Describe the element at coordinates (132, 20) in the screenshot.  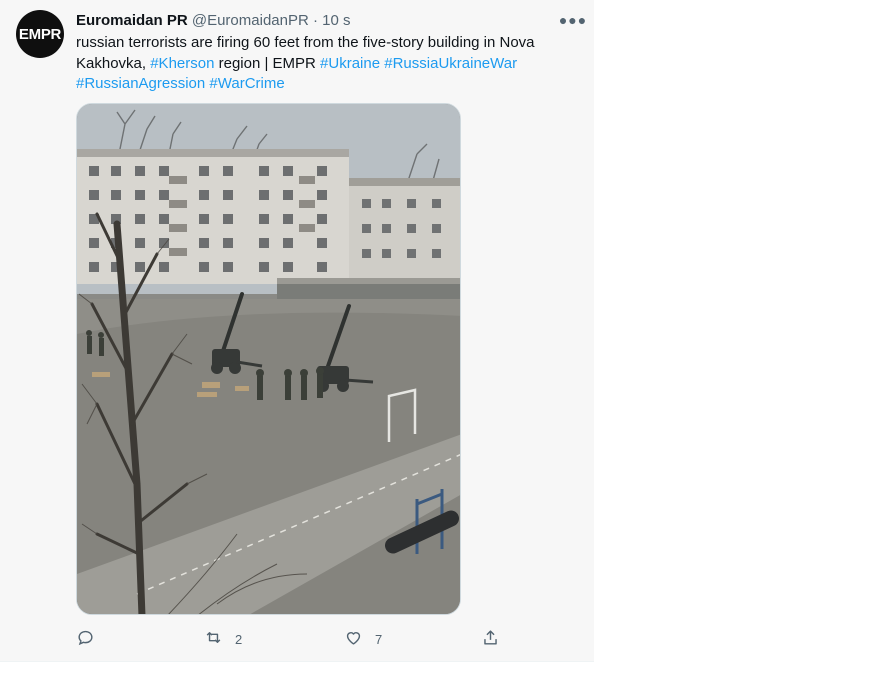
I see `display-name: Euromaidan PR` at that location.